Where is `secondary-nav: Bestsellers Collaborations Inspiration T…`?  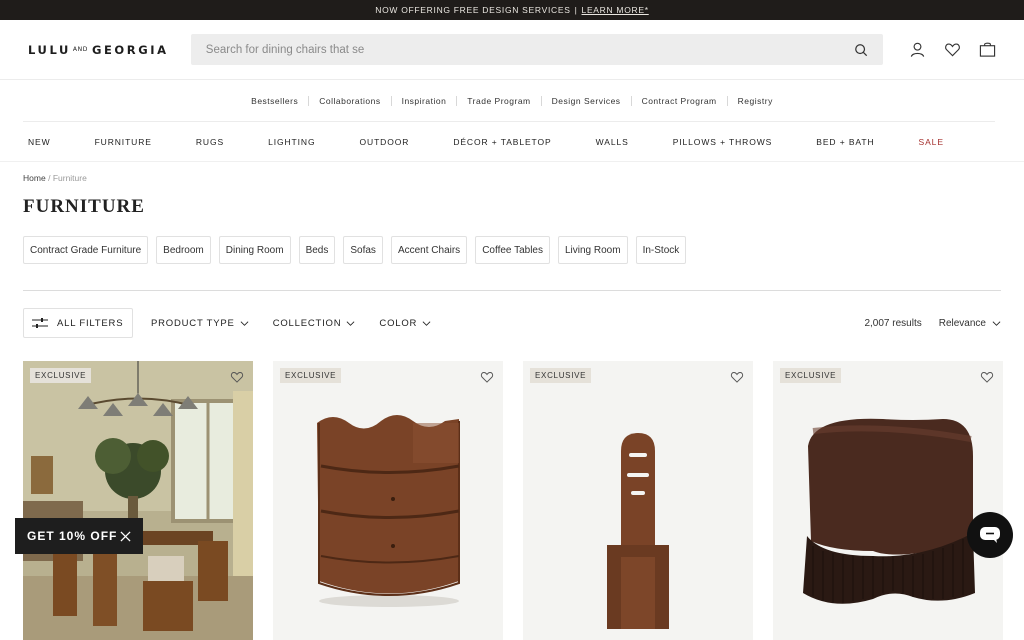
secondary-nav: Bestsellers Collaborations Inspiration T… is located at coordinates (512, 100).